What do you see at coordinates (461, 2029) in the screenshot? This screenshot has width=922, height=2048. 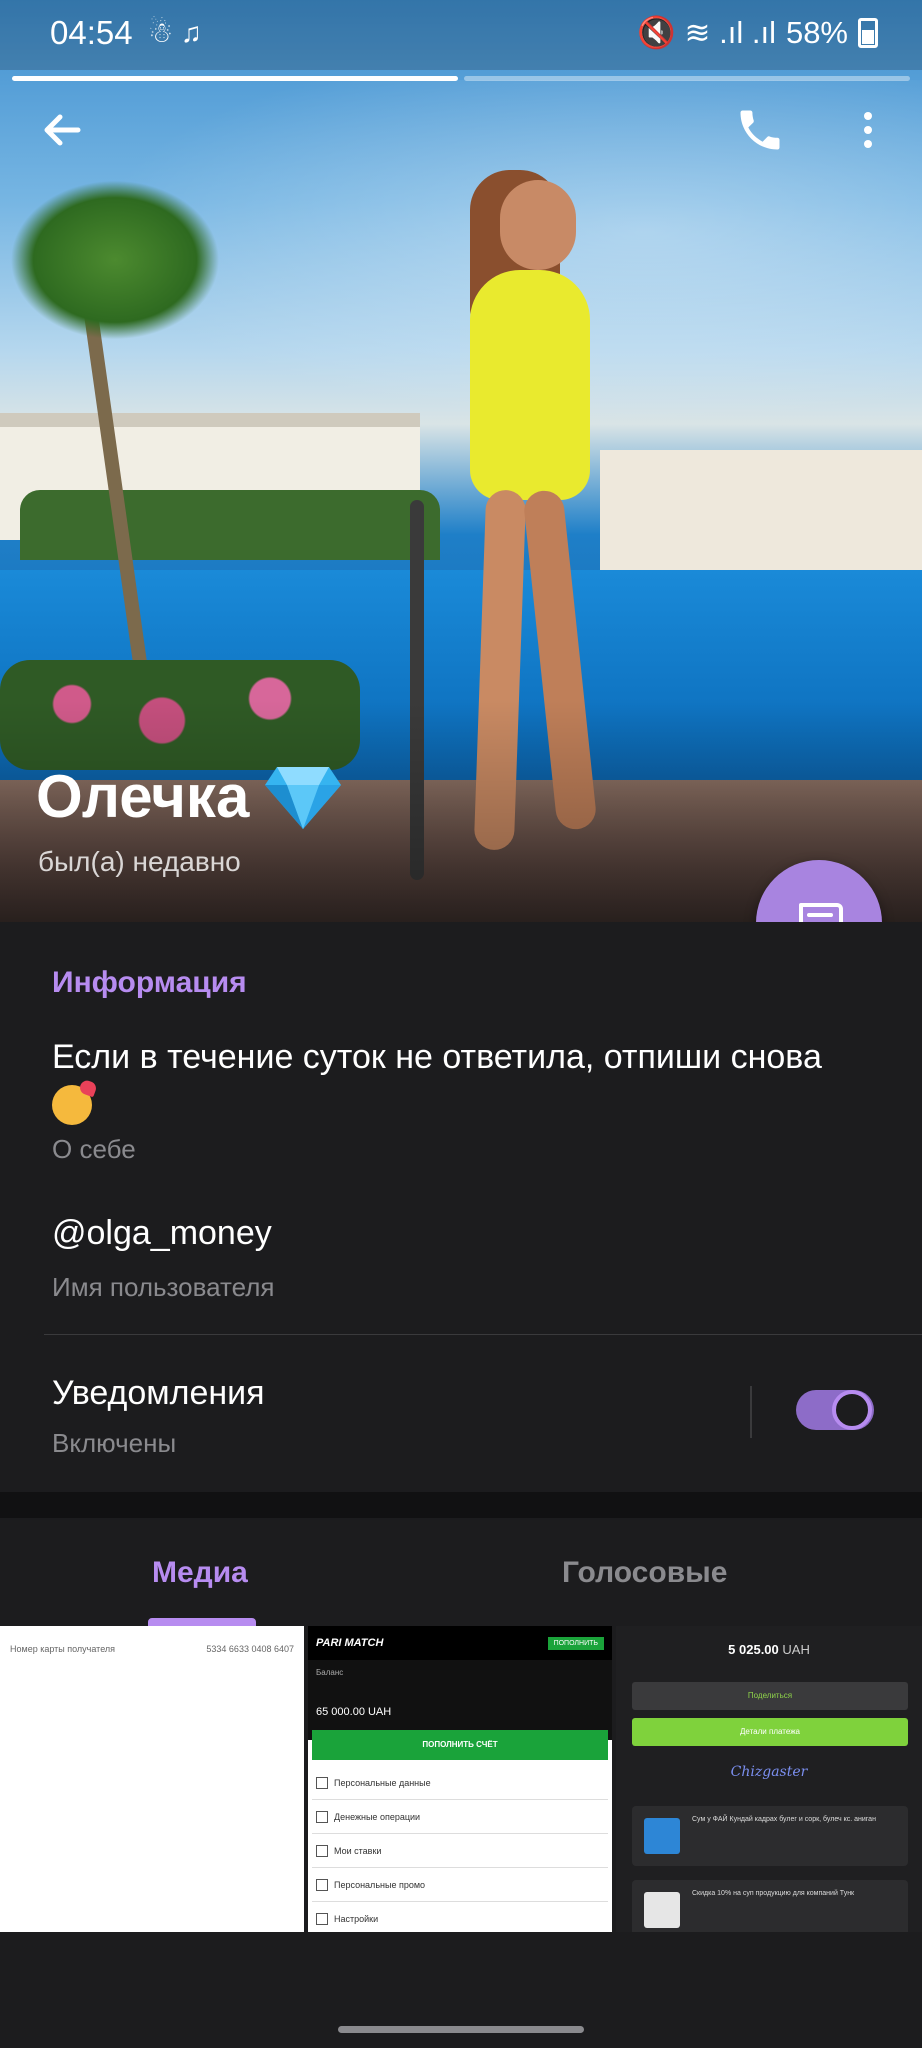 I see `home-indicator` at bounding box center [461, 2029].